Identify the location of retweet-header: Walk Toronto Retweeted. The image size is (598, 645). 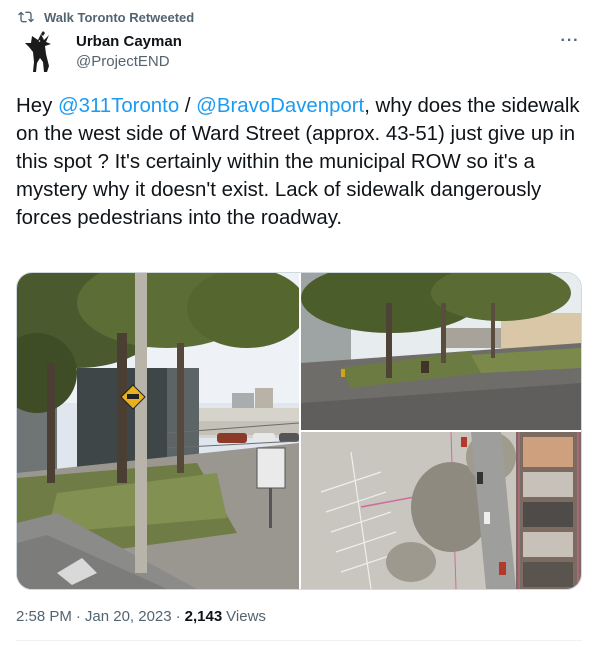
(106, 17).